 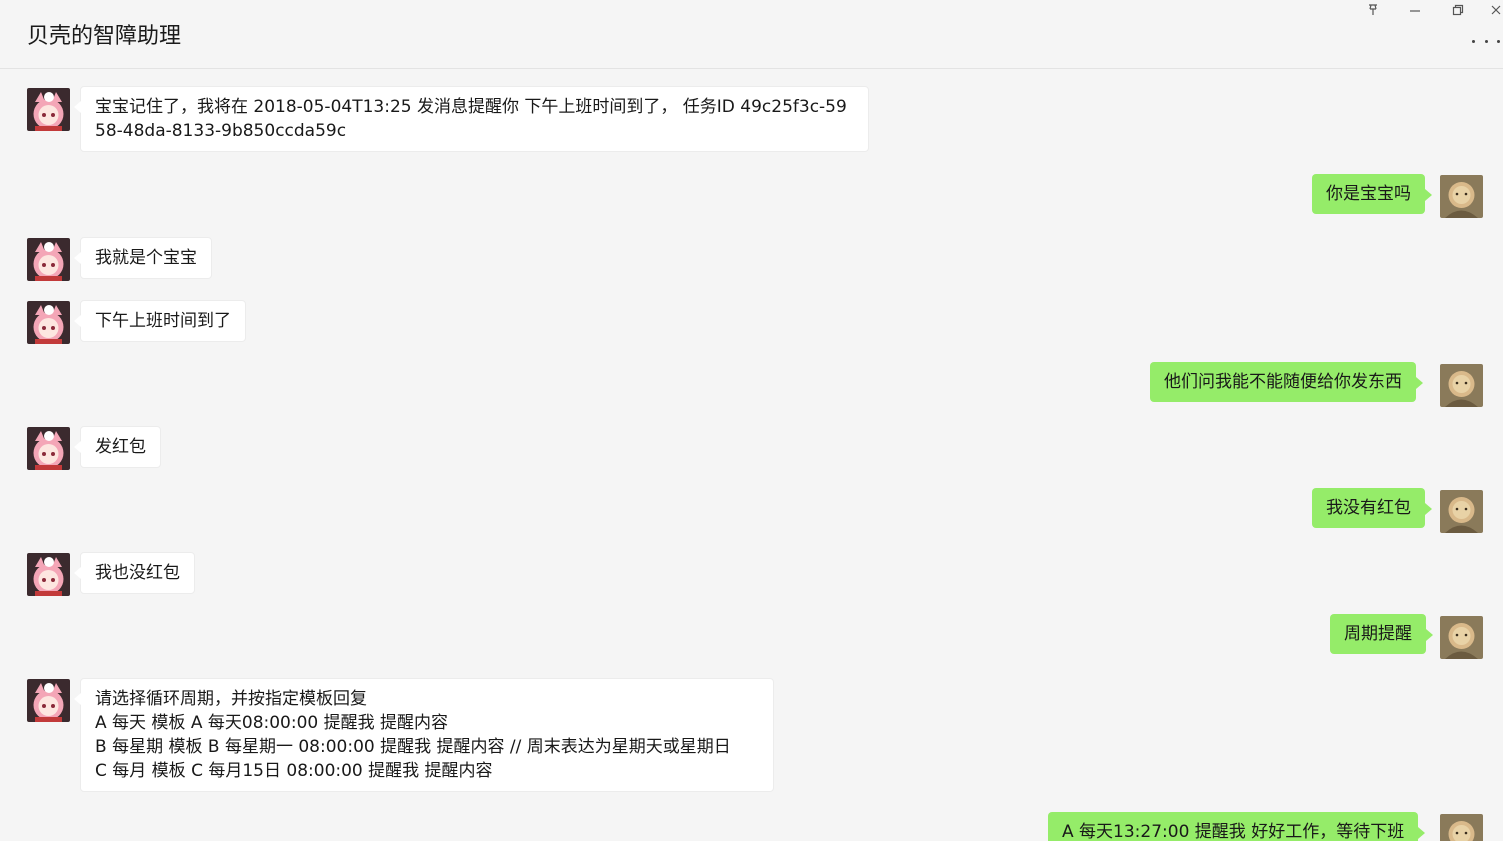 I want to click on message-bubble-outgoing: 他们问我能不能随便给你发东西, so click(x=1286, y=382).